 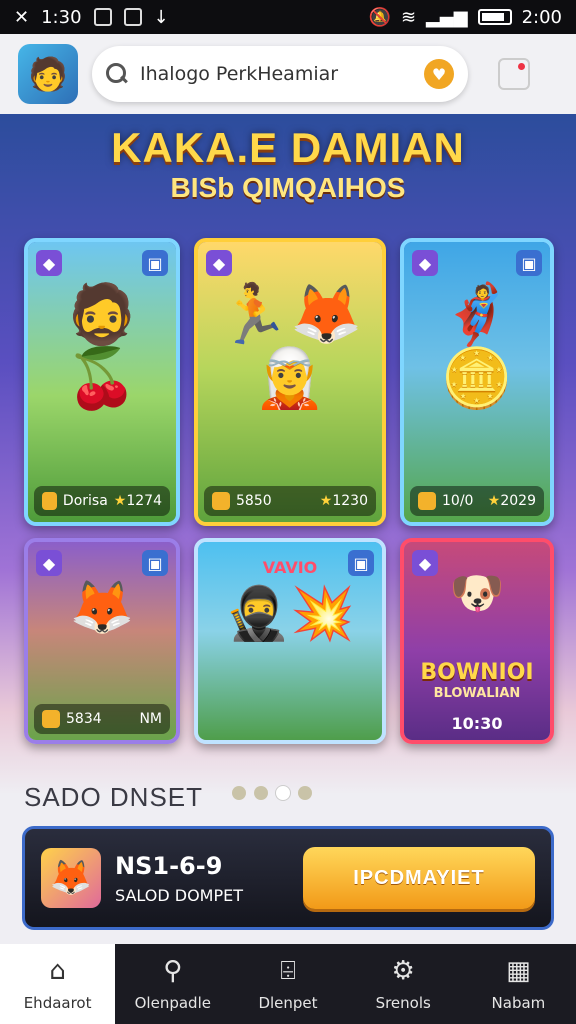 I want to click on nav-label: Ehdaarot, so click(x=57, y=1003).